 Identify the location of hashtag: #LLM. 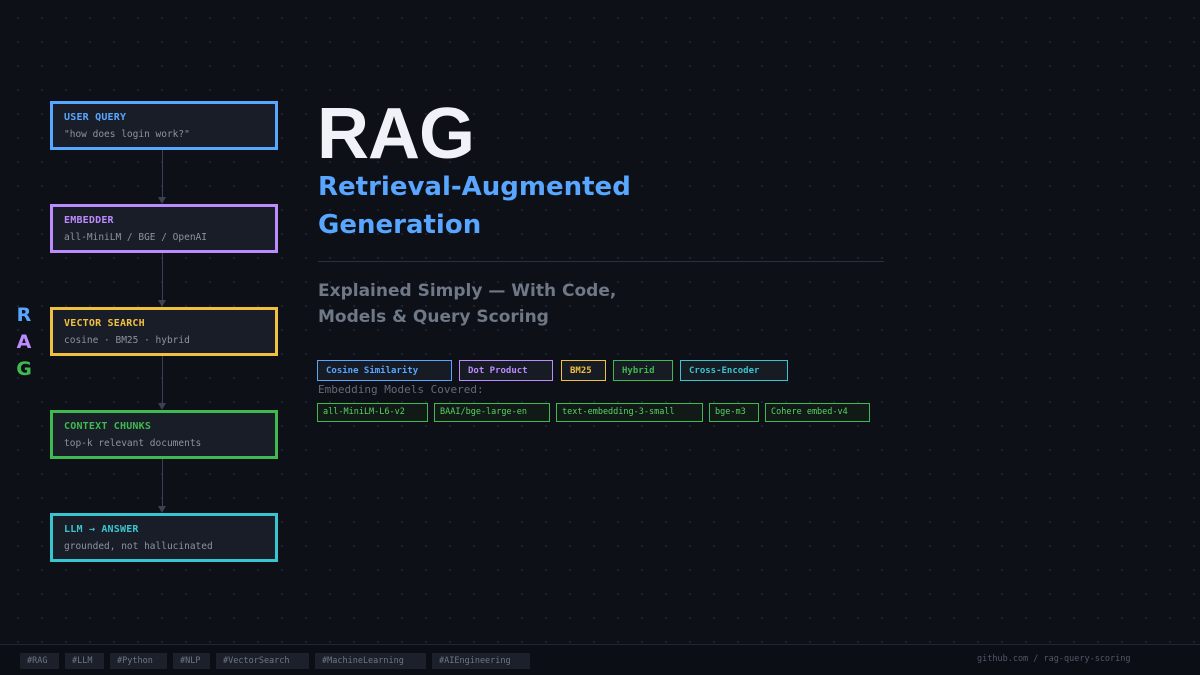
(84, 661).